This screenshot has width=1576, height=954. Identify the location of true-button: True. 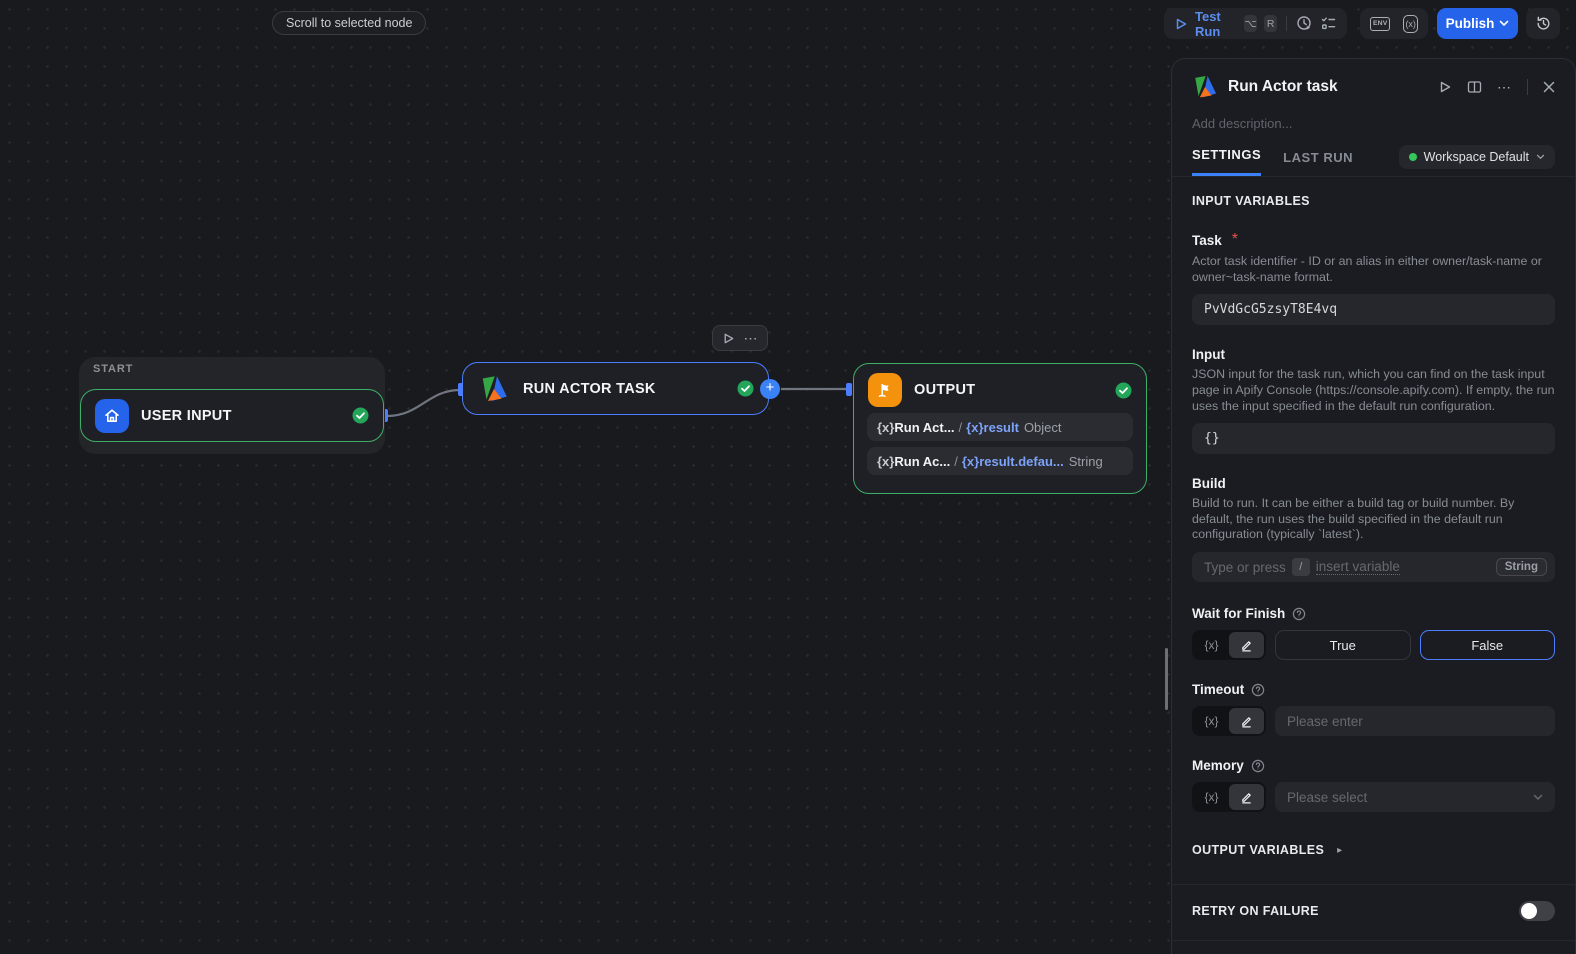
(1343, 645).